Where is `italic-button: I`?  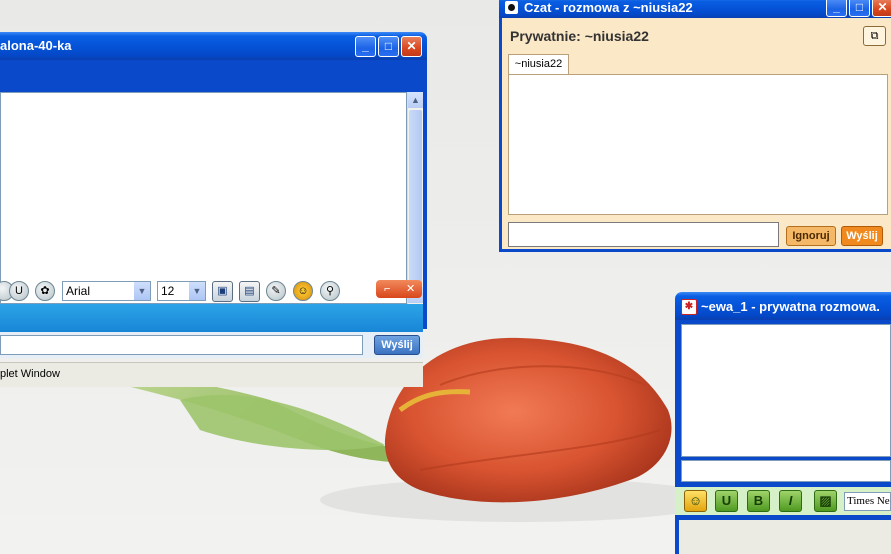 italic-button: I is located at coordinates (790, 501).